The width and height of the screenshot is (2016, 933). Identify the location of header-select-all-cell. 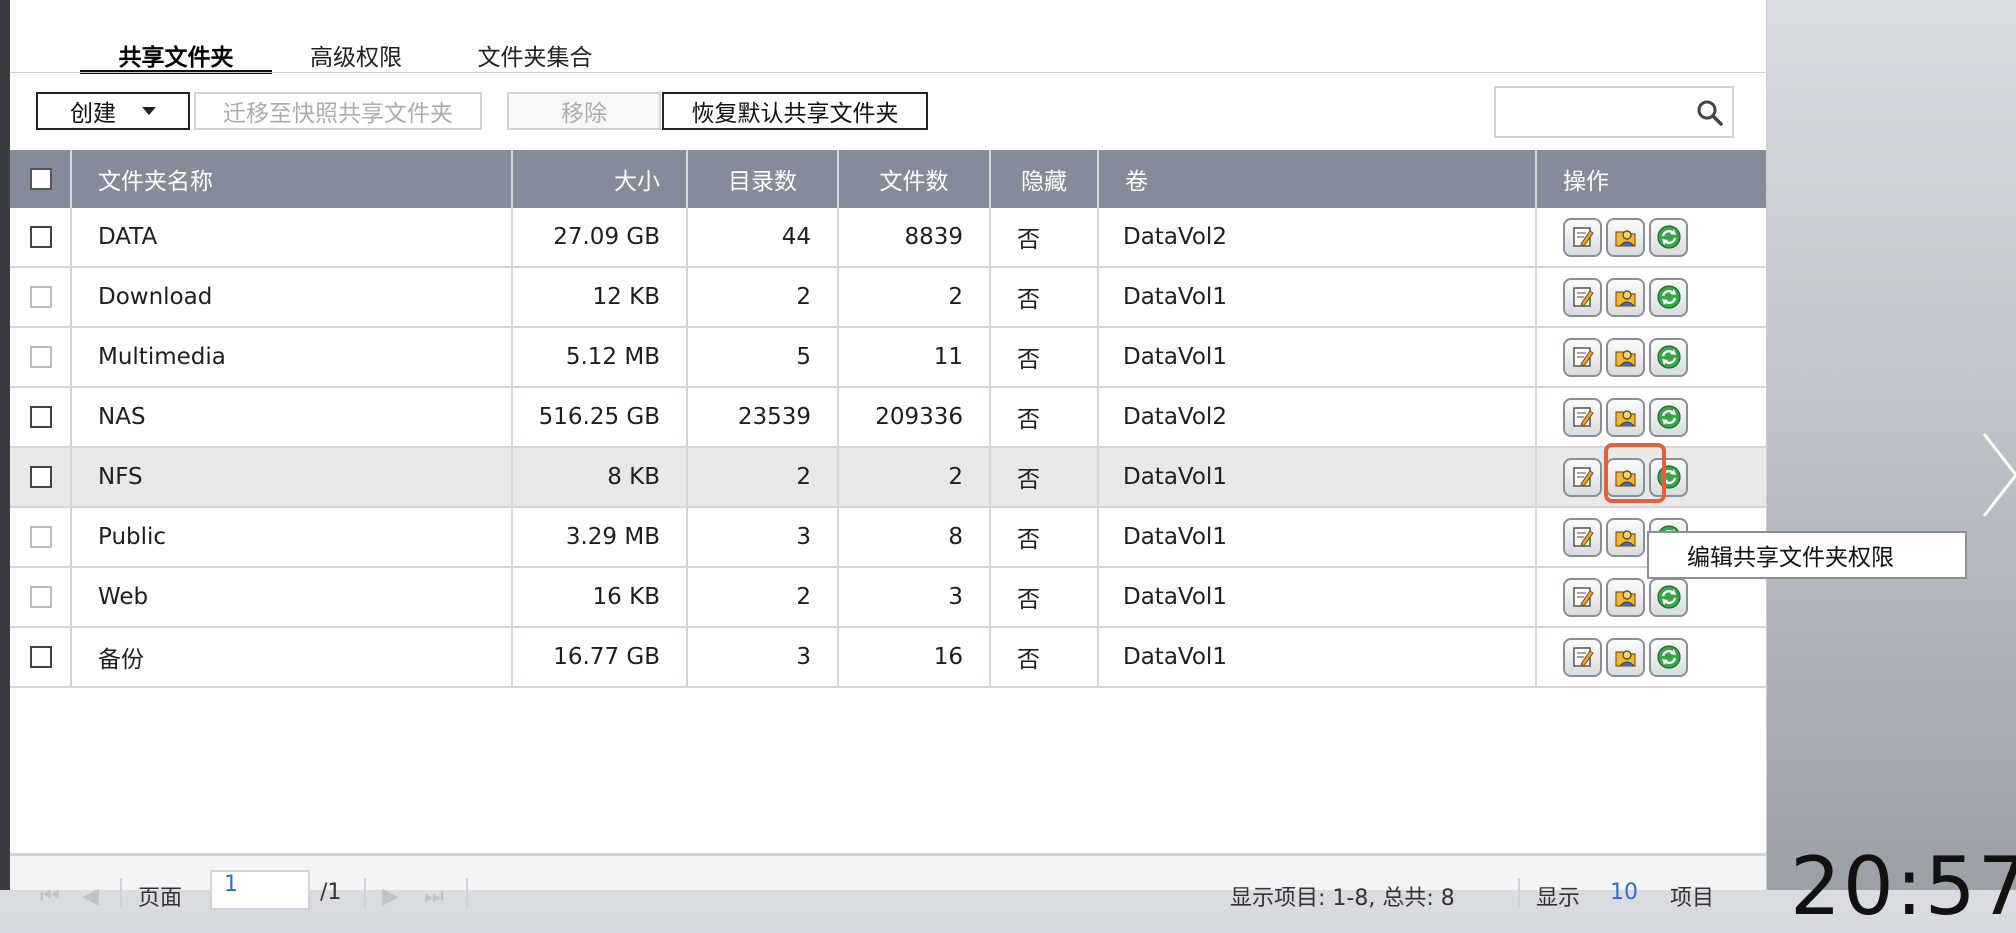
(41, 179).